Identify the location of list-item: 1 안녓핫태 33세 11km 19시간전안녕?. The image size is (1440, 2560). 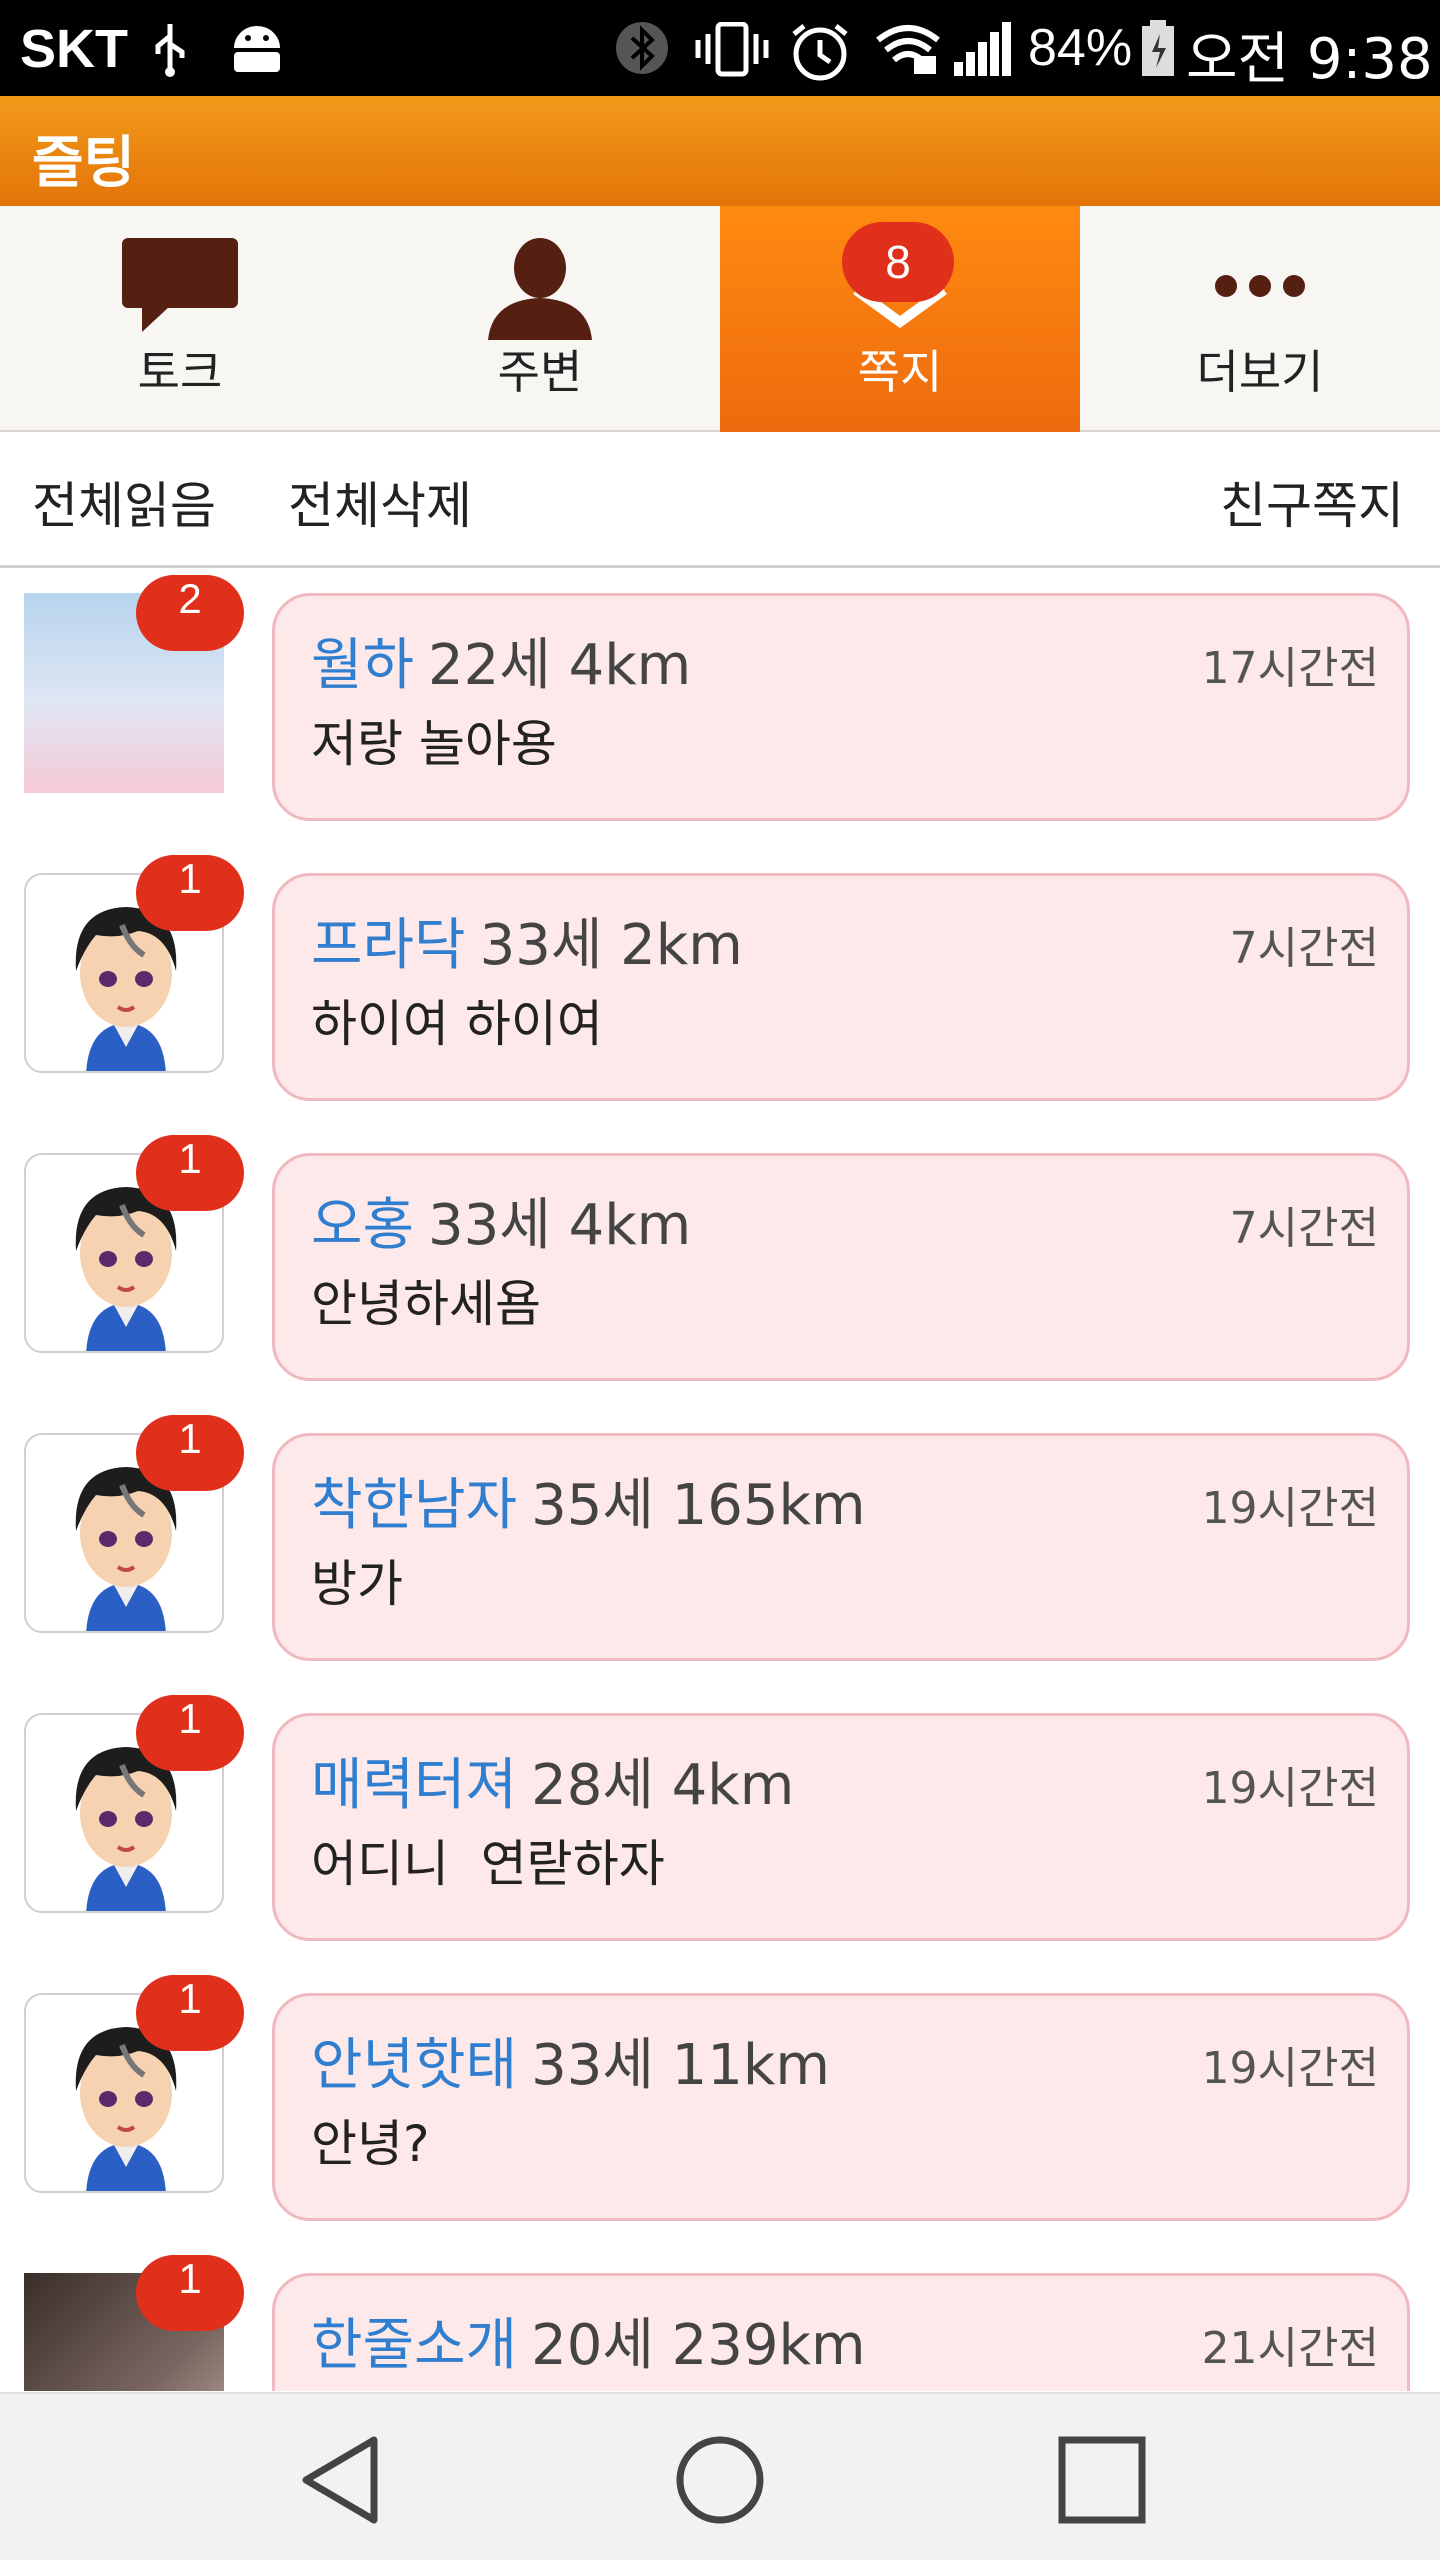
(720, 2111).